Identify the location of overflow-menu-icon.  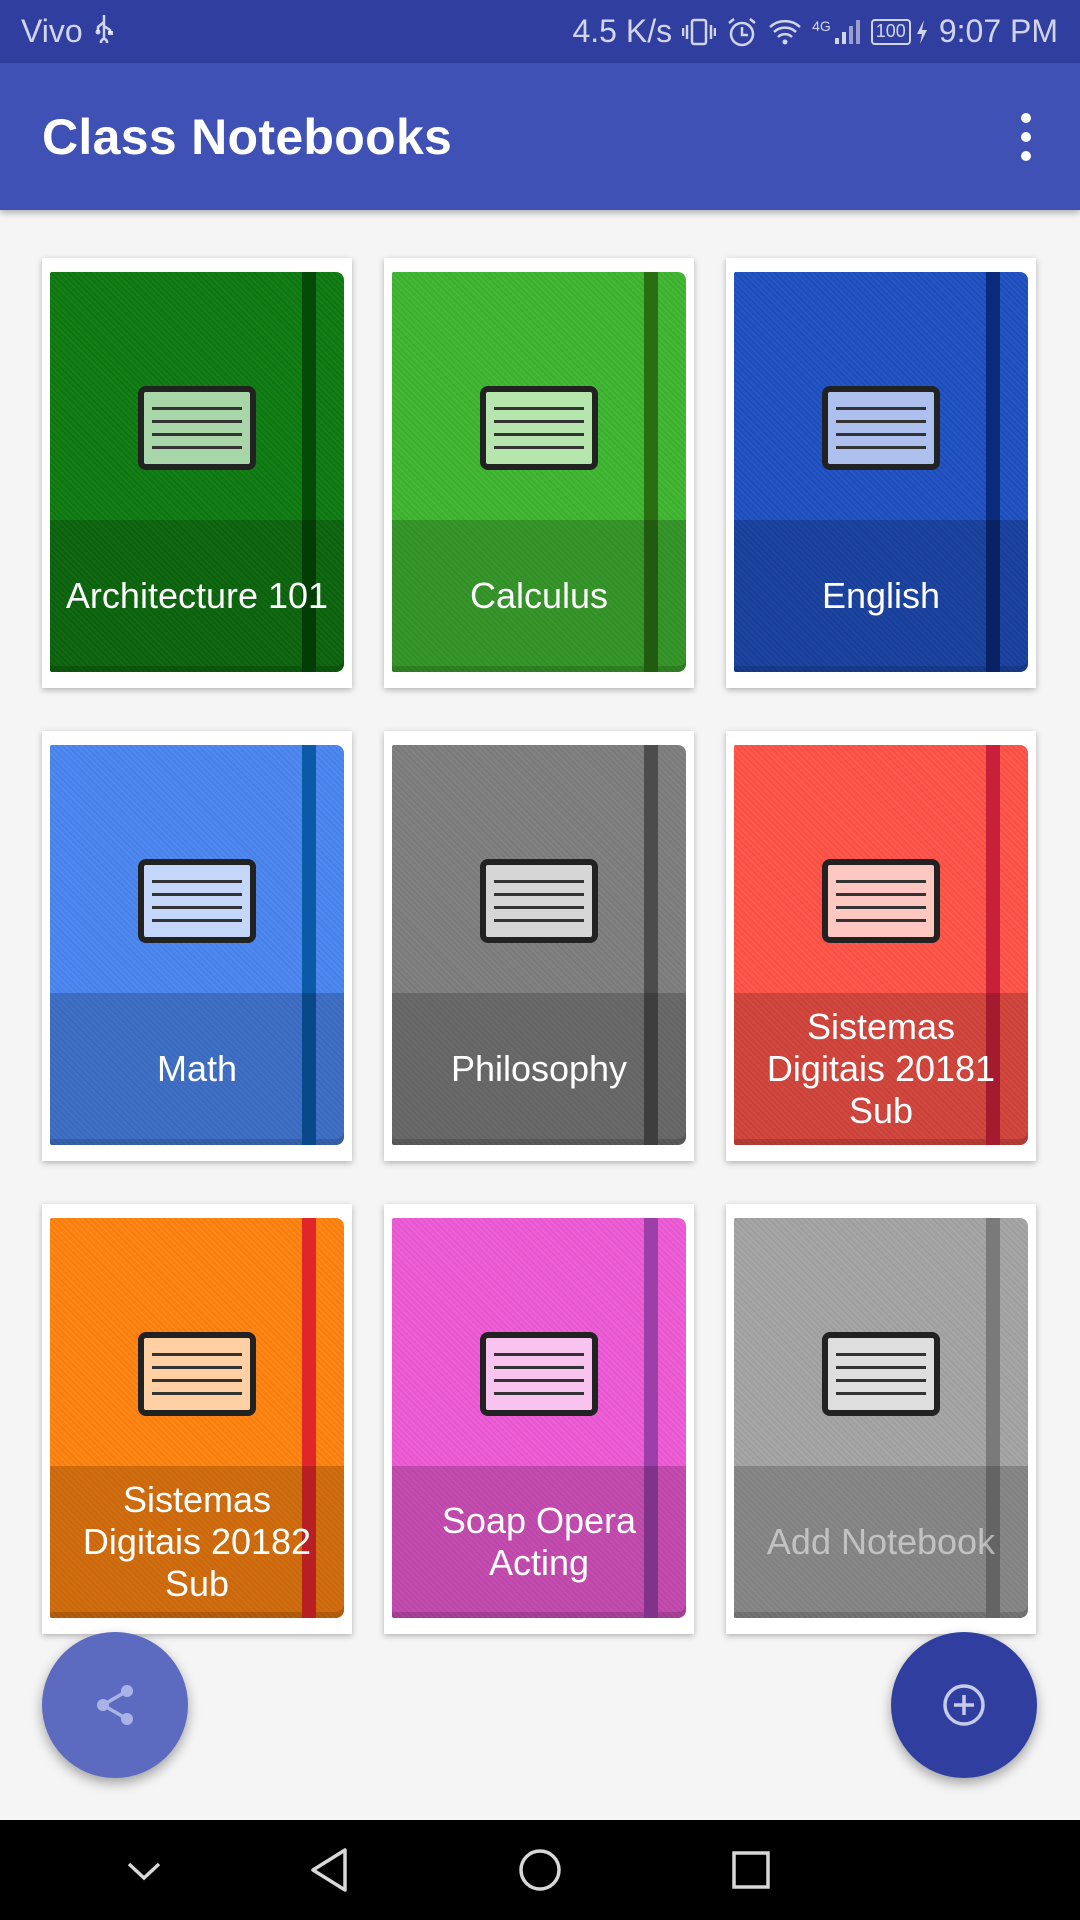
(1026, 137).